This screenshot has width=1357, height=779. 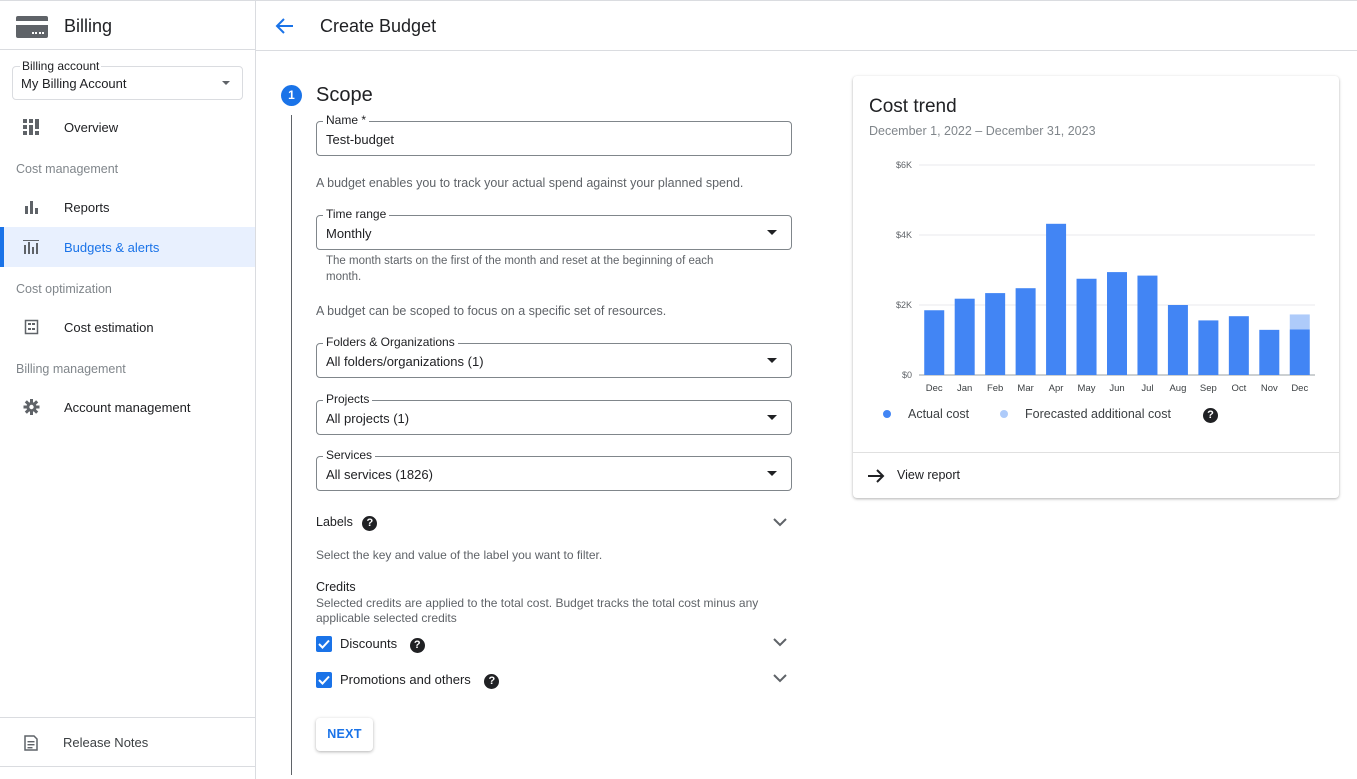 What do you see at coordinates (64, 289) in the screenshot?
I see `section-cost-optimization: Cost optimization` at bounding box center [64, 289].